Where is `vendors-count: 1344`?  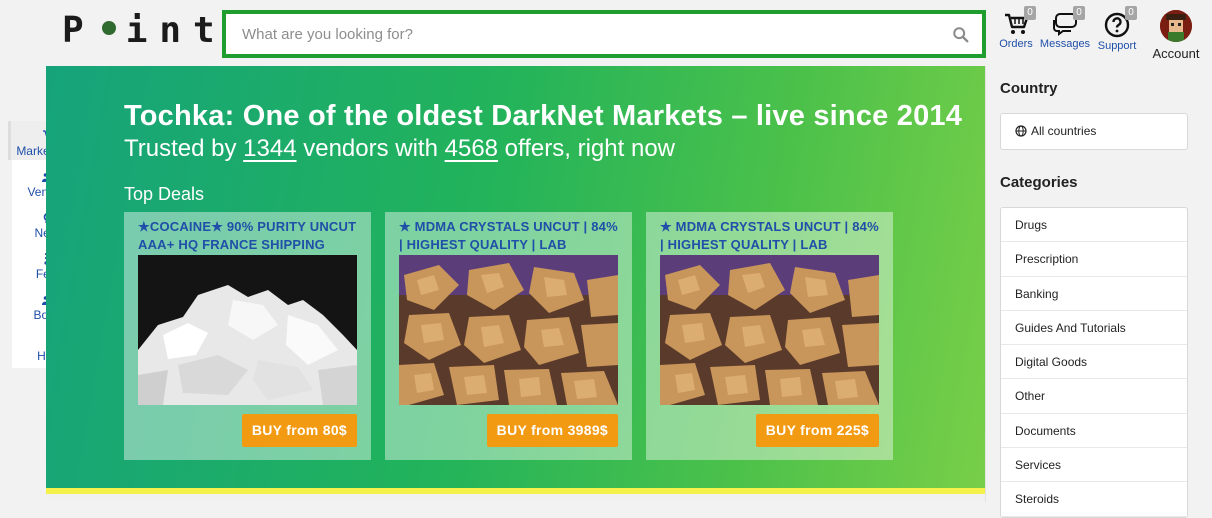 vendors-count: 1344 is located at coordinates (269, 148).